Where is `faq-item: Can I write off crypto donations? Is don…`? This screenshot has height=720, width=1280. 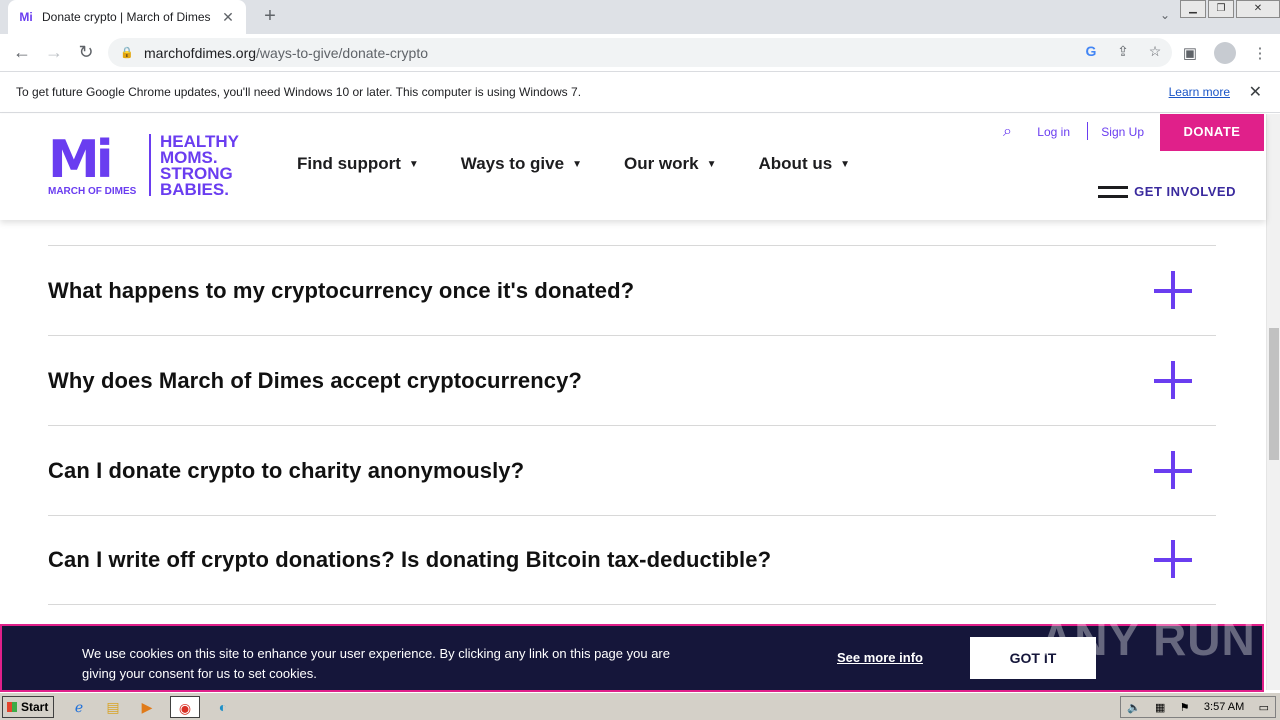 faq-item: Can I write off crypto donations? Is don… is located at coordinates (632, 560).